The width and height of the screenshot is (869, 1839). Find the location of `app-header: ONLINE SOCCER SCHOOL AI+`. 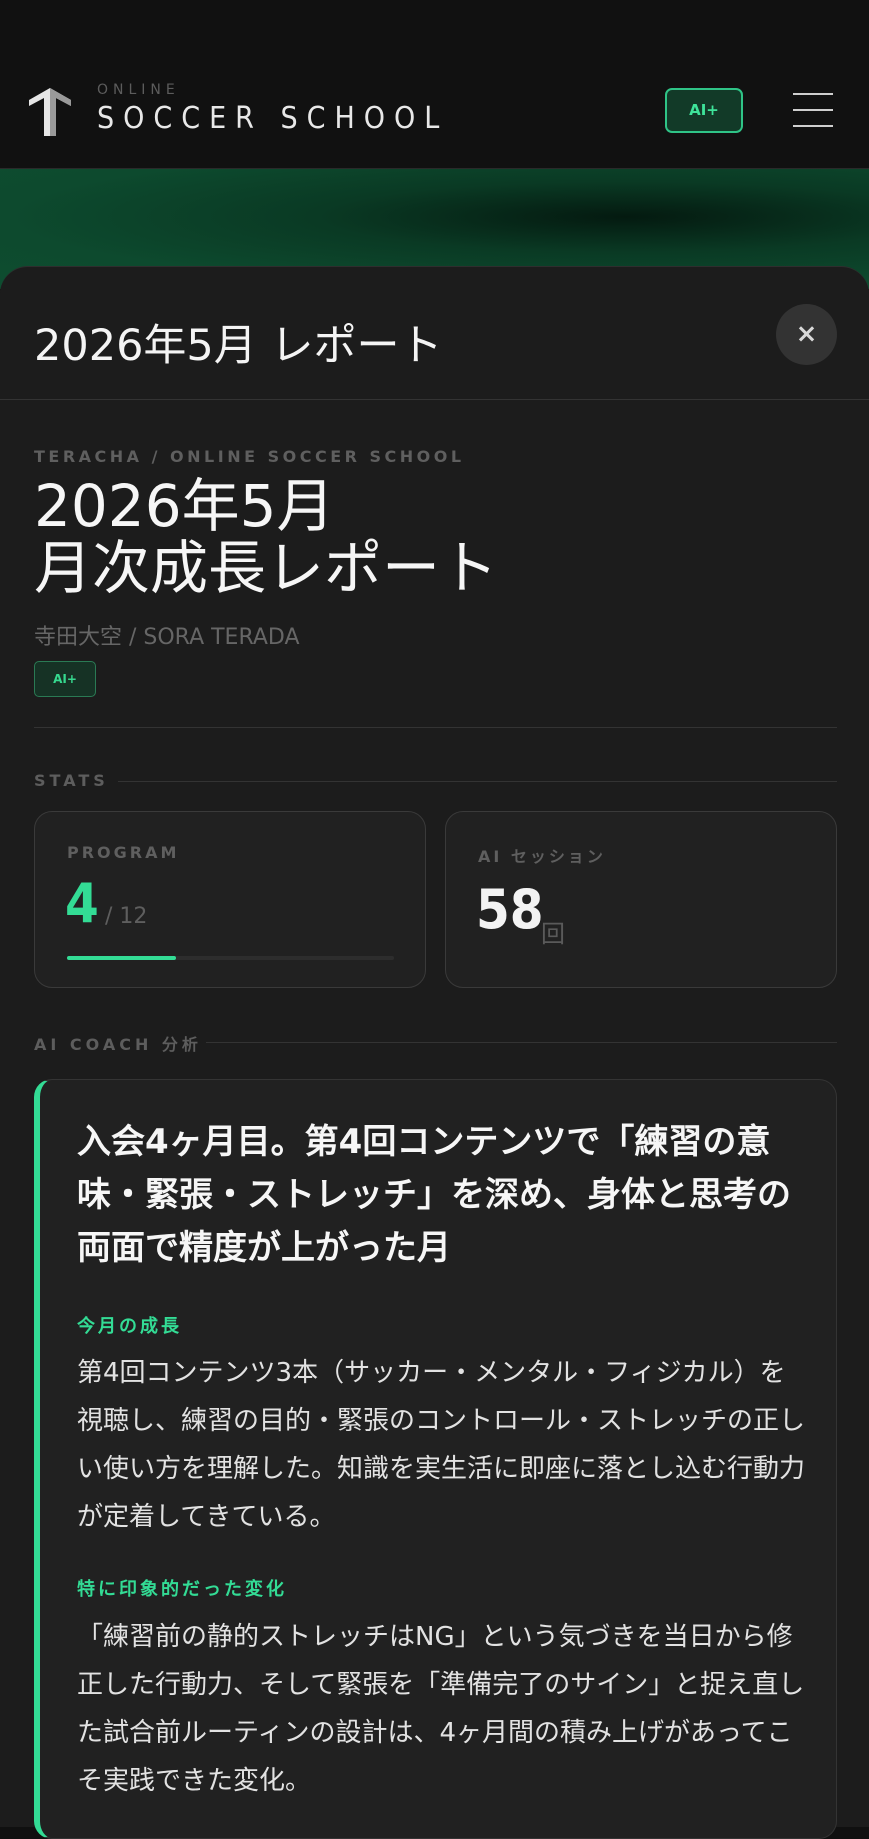

app-header: ONLINE SOCCER SCHOOL AI+ is located at coordinates (434, 84).